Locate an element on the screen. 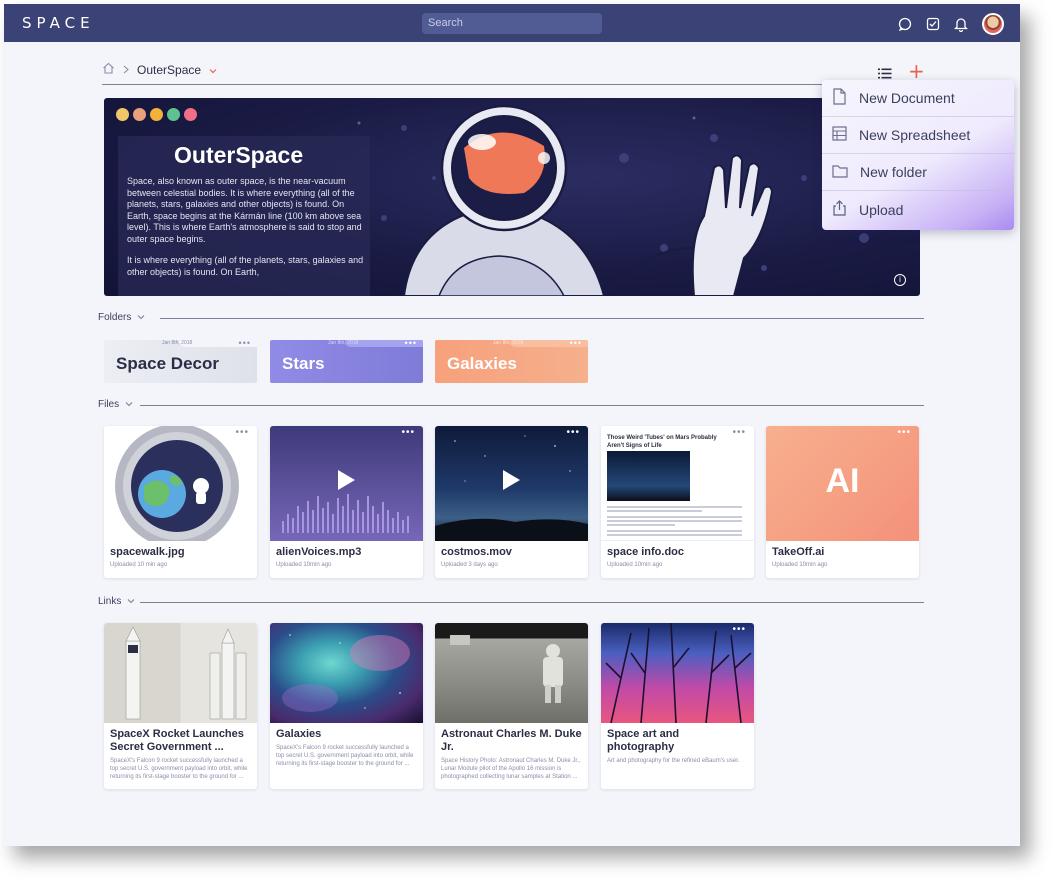 Image resolution: width=1062 pixels, height=889 pixels. file-card: ••• costmos.mov Uploaded 3 days ago is located at coordinates (511, 502).